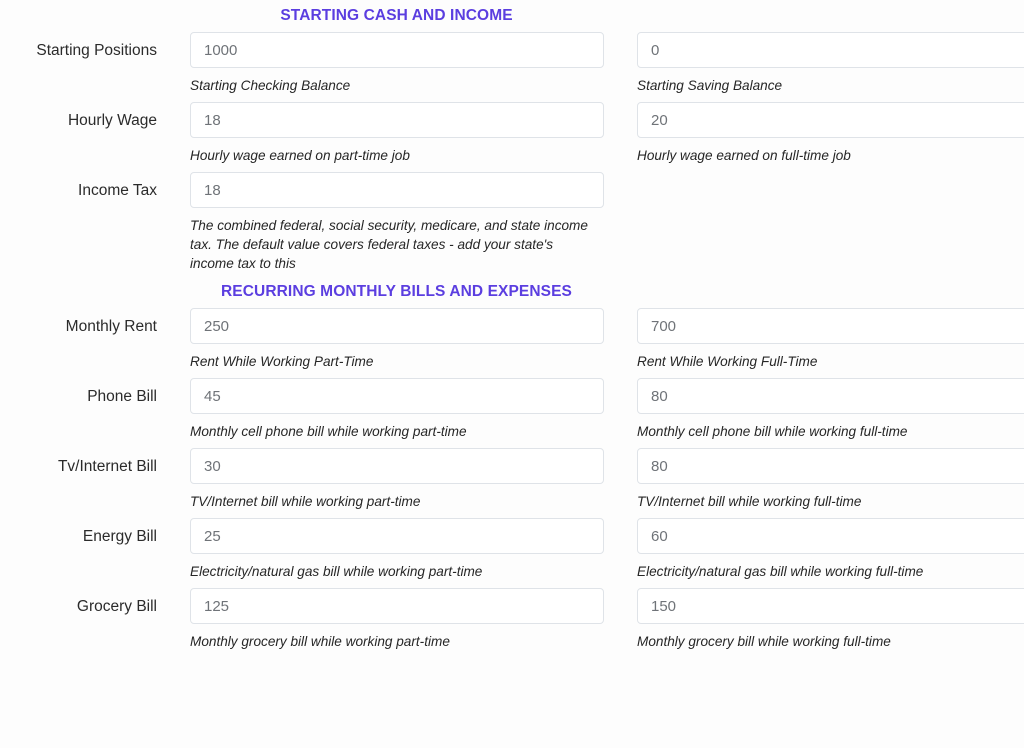 The width and height of the screenshot is (1024, 748). Describe the element at coordinates (107, 466) in the screenshot. I see `field-label-tv-internet-bill: Tv/Internet Bill` at that location.